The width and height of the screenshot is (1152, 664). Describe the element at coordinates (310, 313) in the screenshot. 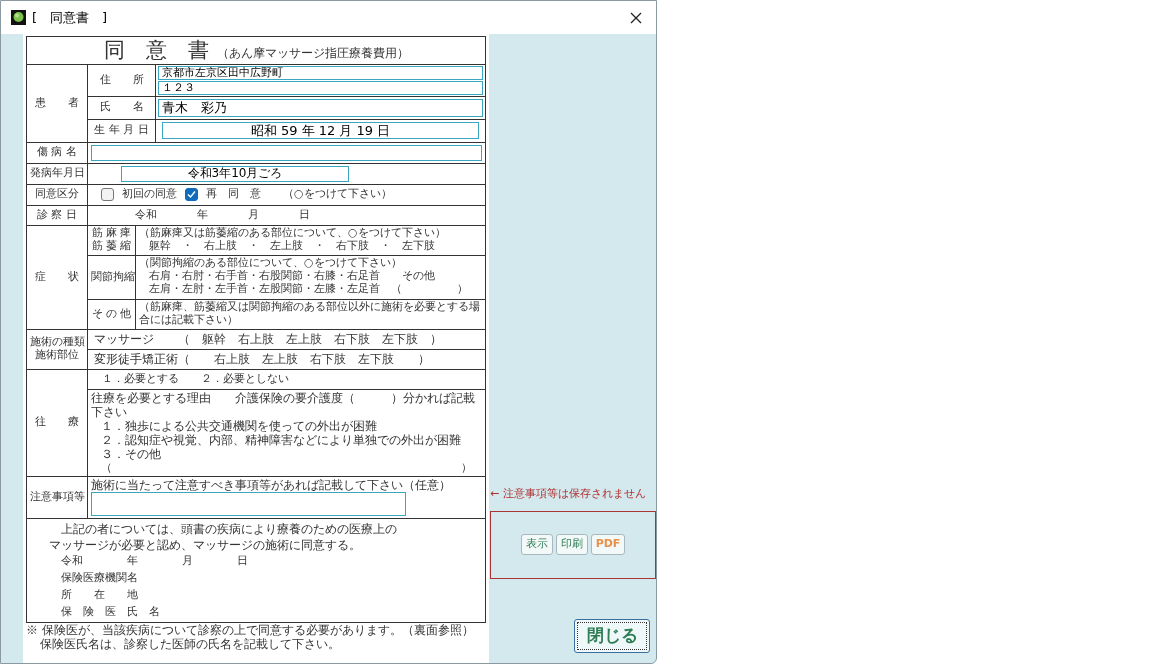

I see `form-text: （筋麻痺、筋萎縮又は関節拘縮のある部位以外に施術を必要とする場合には記載下さい）` at that location.